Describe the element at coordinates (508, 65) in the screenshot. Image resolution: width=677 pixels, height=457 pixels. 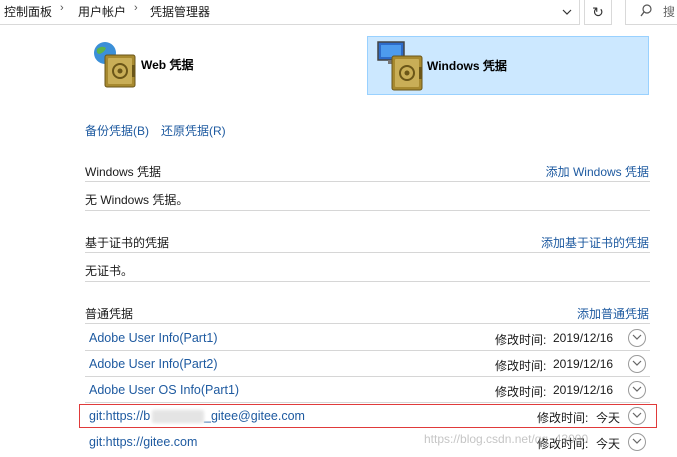
I see `tab-windows-credentials: Windows 凭据` at that location.